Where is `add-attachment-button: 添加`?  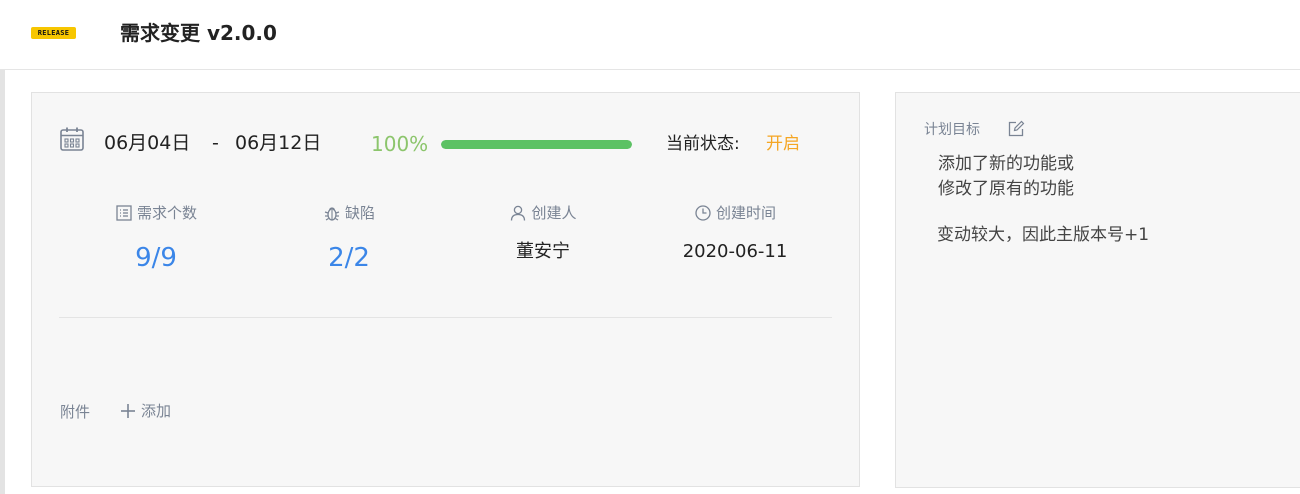
add-attachment-button: 添加 is located at coordinates (145, 411).